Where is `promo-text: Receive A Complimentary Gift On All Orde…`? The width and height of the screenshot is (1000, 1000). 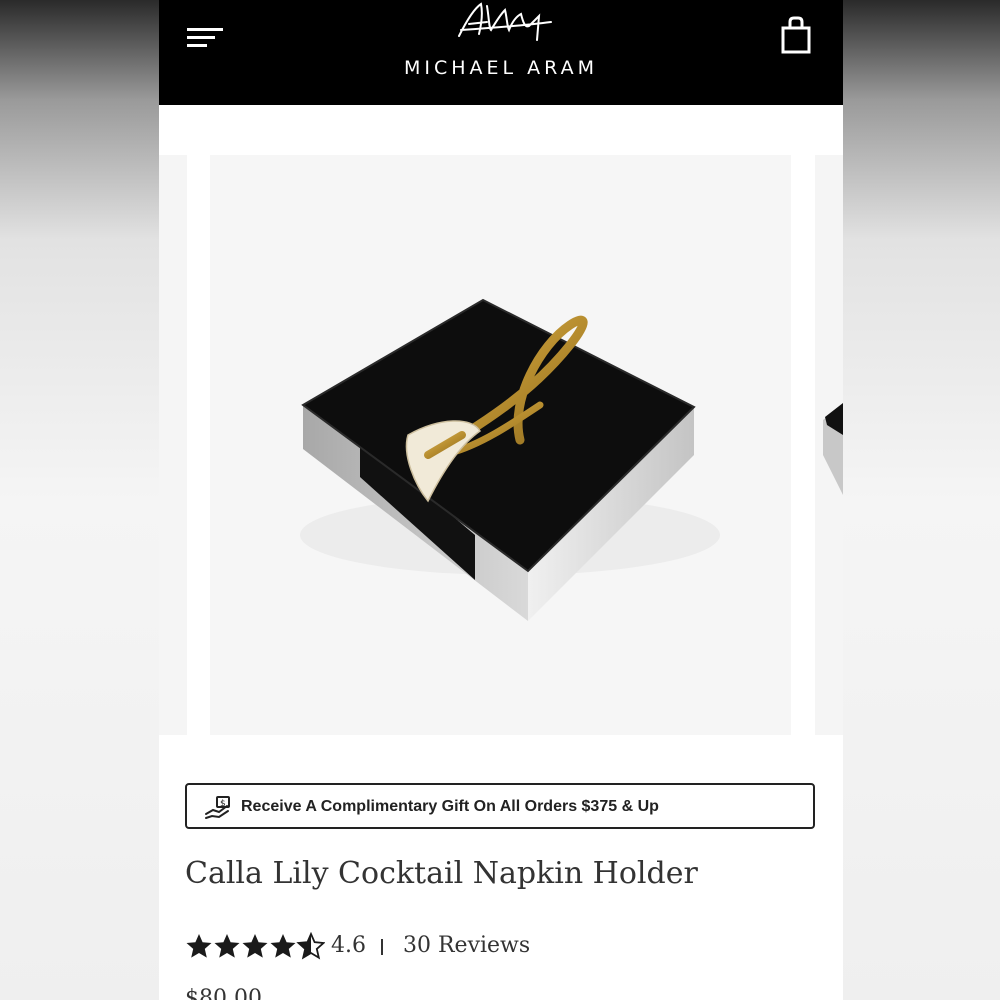 promo-text: Receive A Complimentary Gift On All Orde… is located at coordinates (450, 806).